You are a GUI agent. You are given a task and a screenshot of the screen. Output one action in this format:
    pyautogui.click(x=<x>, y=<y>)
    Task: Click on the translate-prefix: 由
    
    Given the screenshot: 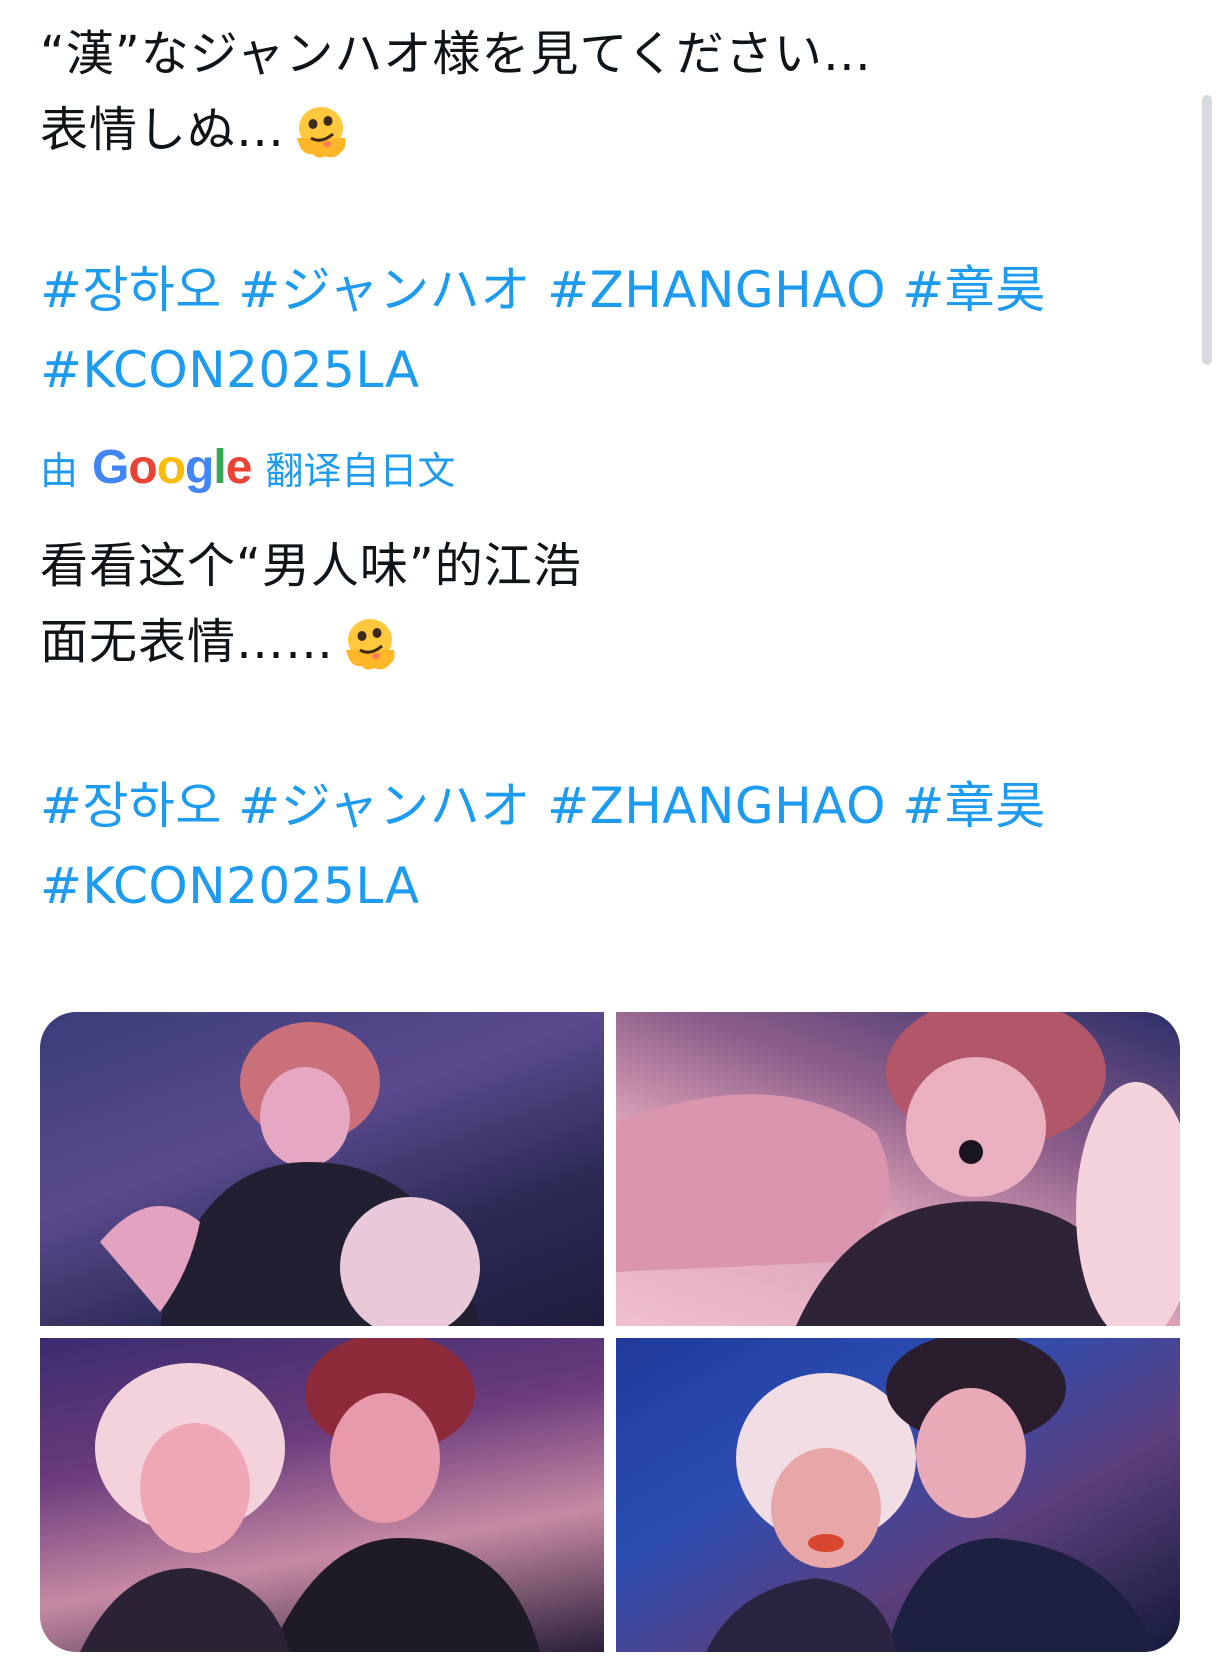 What is the action you would take?
    pyautogui.click(x=59, y=471)
    